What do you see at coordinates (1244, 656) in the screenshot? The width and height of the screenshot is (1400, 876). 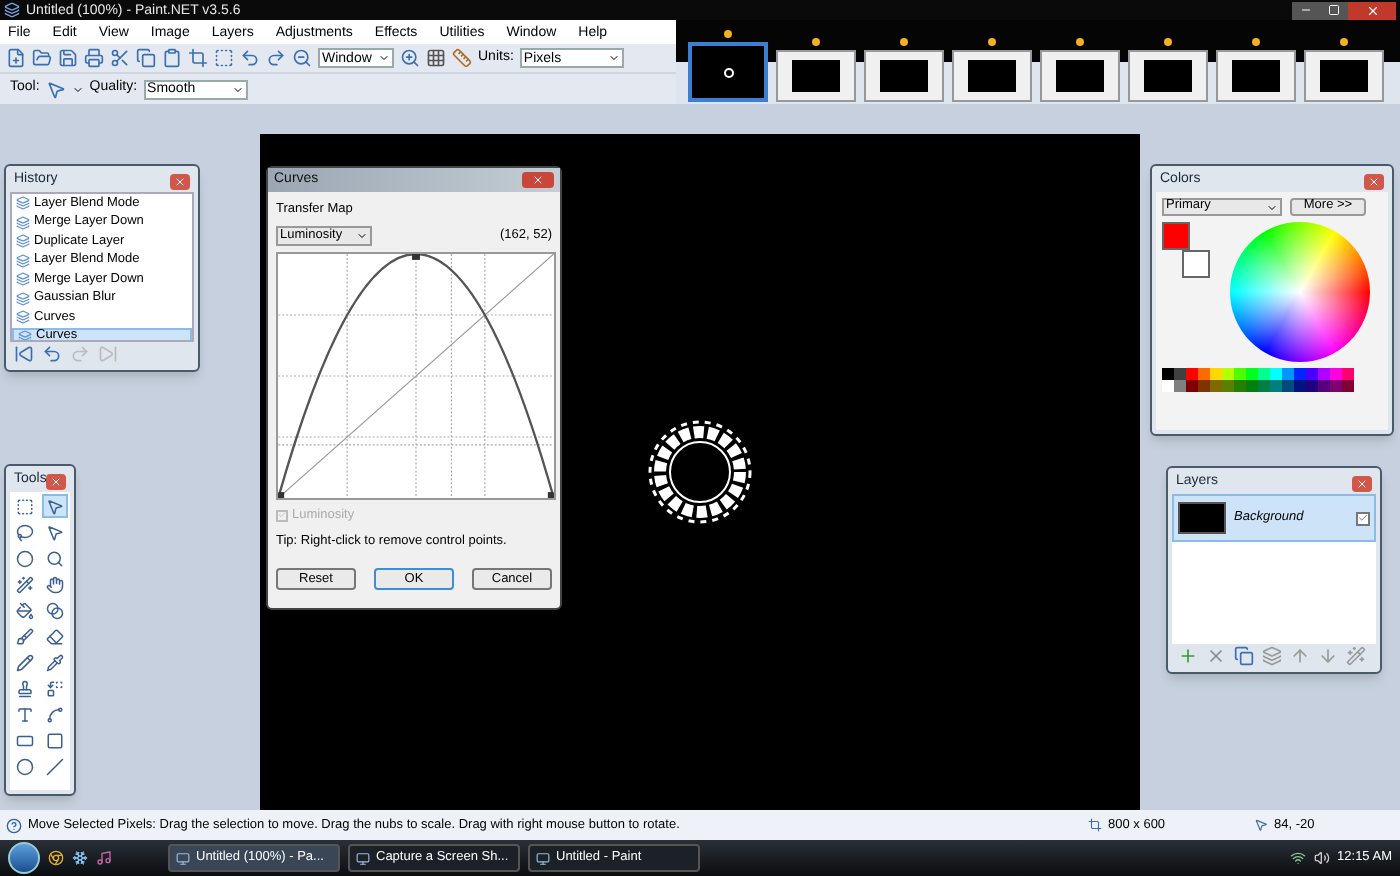 I see `duplicate-layer-icon` at bounding box center [1244, 656].